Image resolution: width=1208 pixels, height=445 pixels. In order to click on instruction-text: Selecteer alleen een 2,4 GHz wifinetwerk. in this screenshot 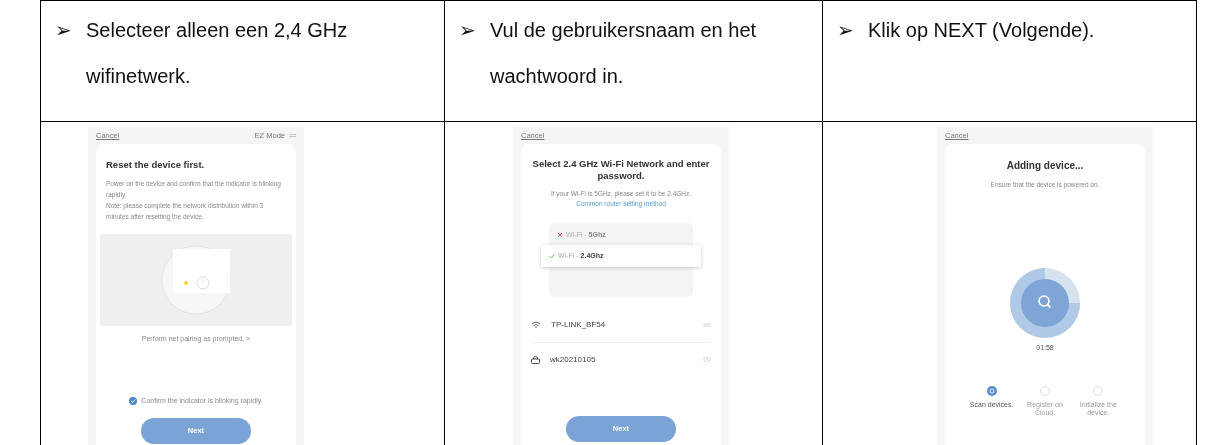, I will do `click(217, 53)`.